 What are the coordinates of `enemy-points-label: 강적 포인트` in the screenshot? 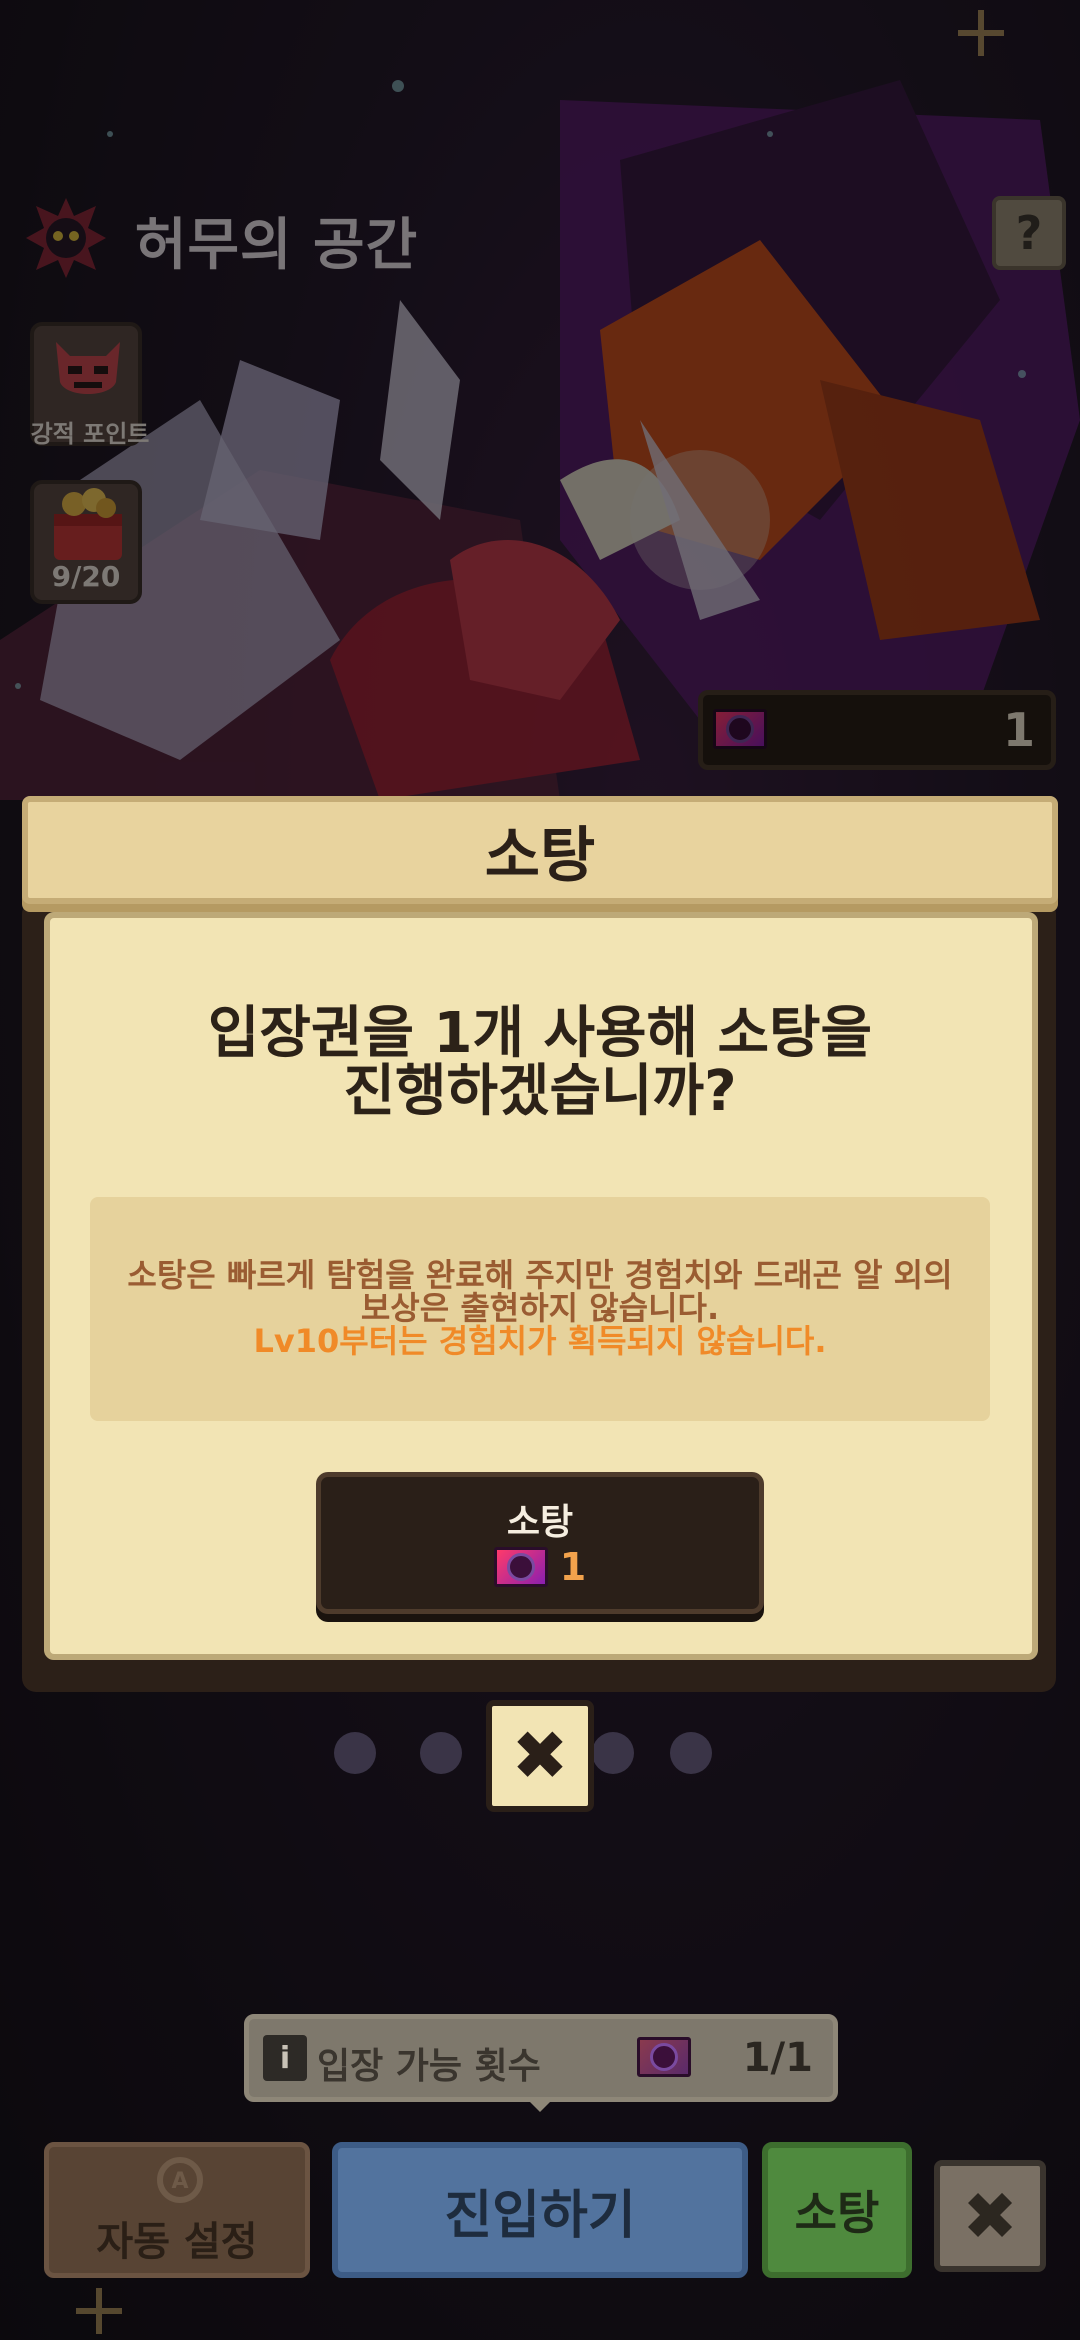 It's located at (90, 434).